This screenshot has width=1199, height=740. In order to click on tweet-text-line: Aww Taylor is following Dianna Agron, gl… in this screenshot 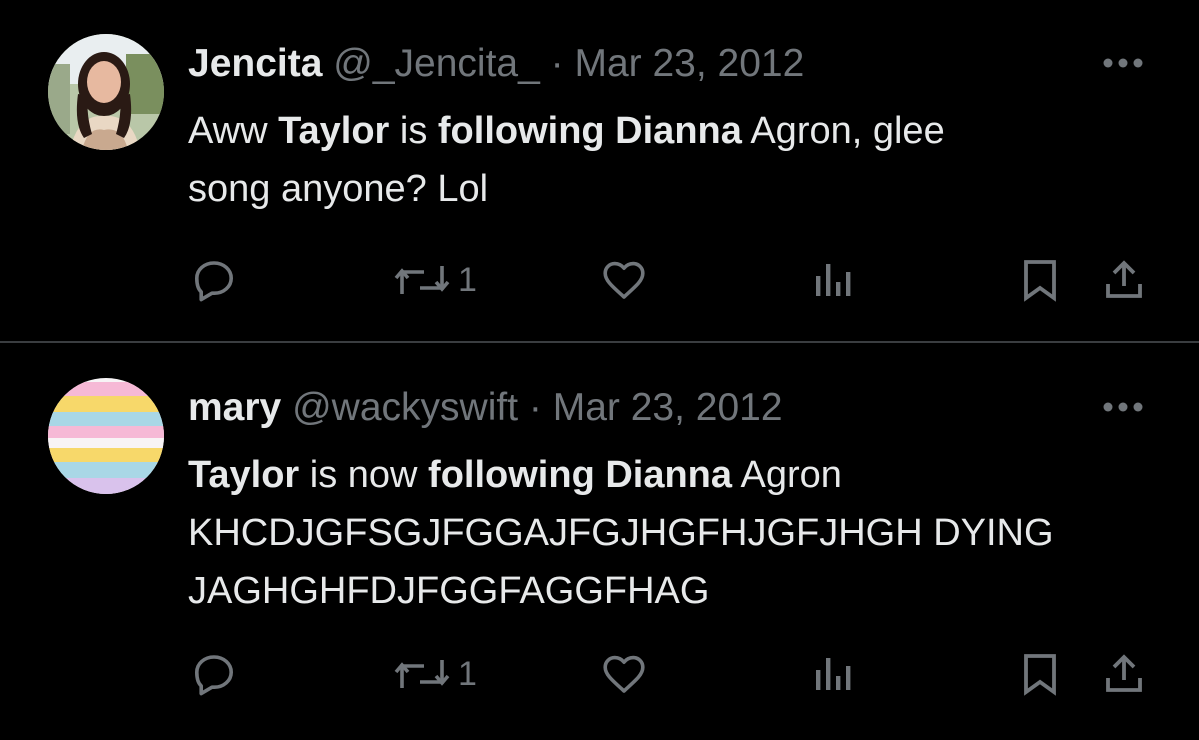, I will do `click(683, 131)`.